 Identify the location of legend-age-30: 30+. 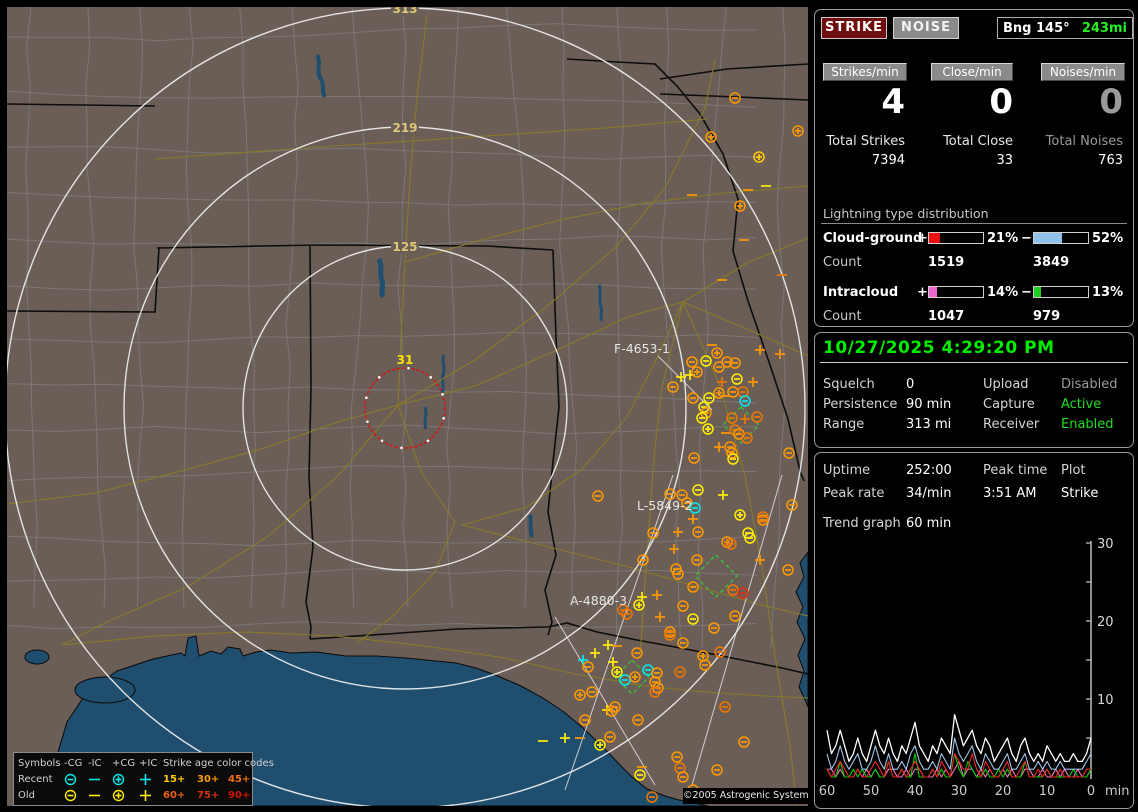
(208, 779).